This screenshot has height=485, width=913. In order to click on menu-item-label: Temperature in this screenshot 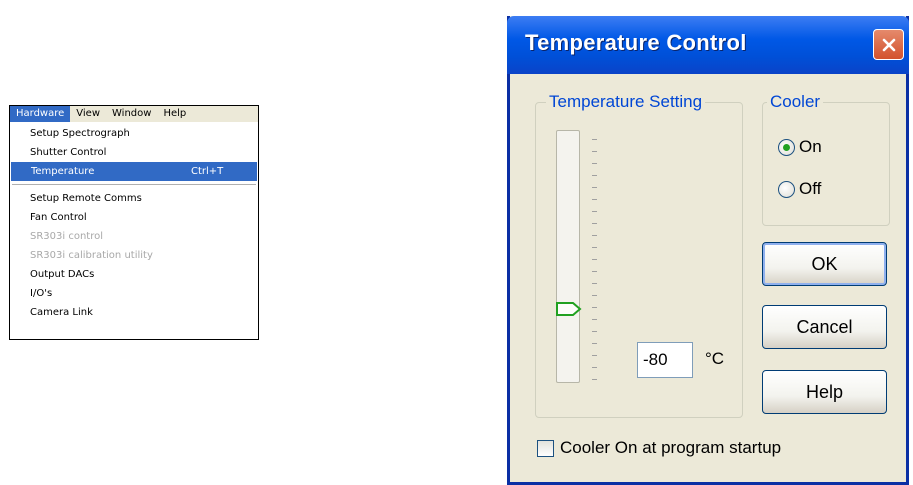, I will do `click(63, 171)`.